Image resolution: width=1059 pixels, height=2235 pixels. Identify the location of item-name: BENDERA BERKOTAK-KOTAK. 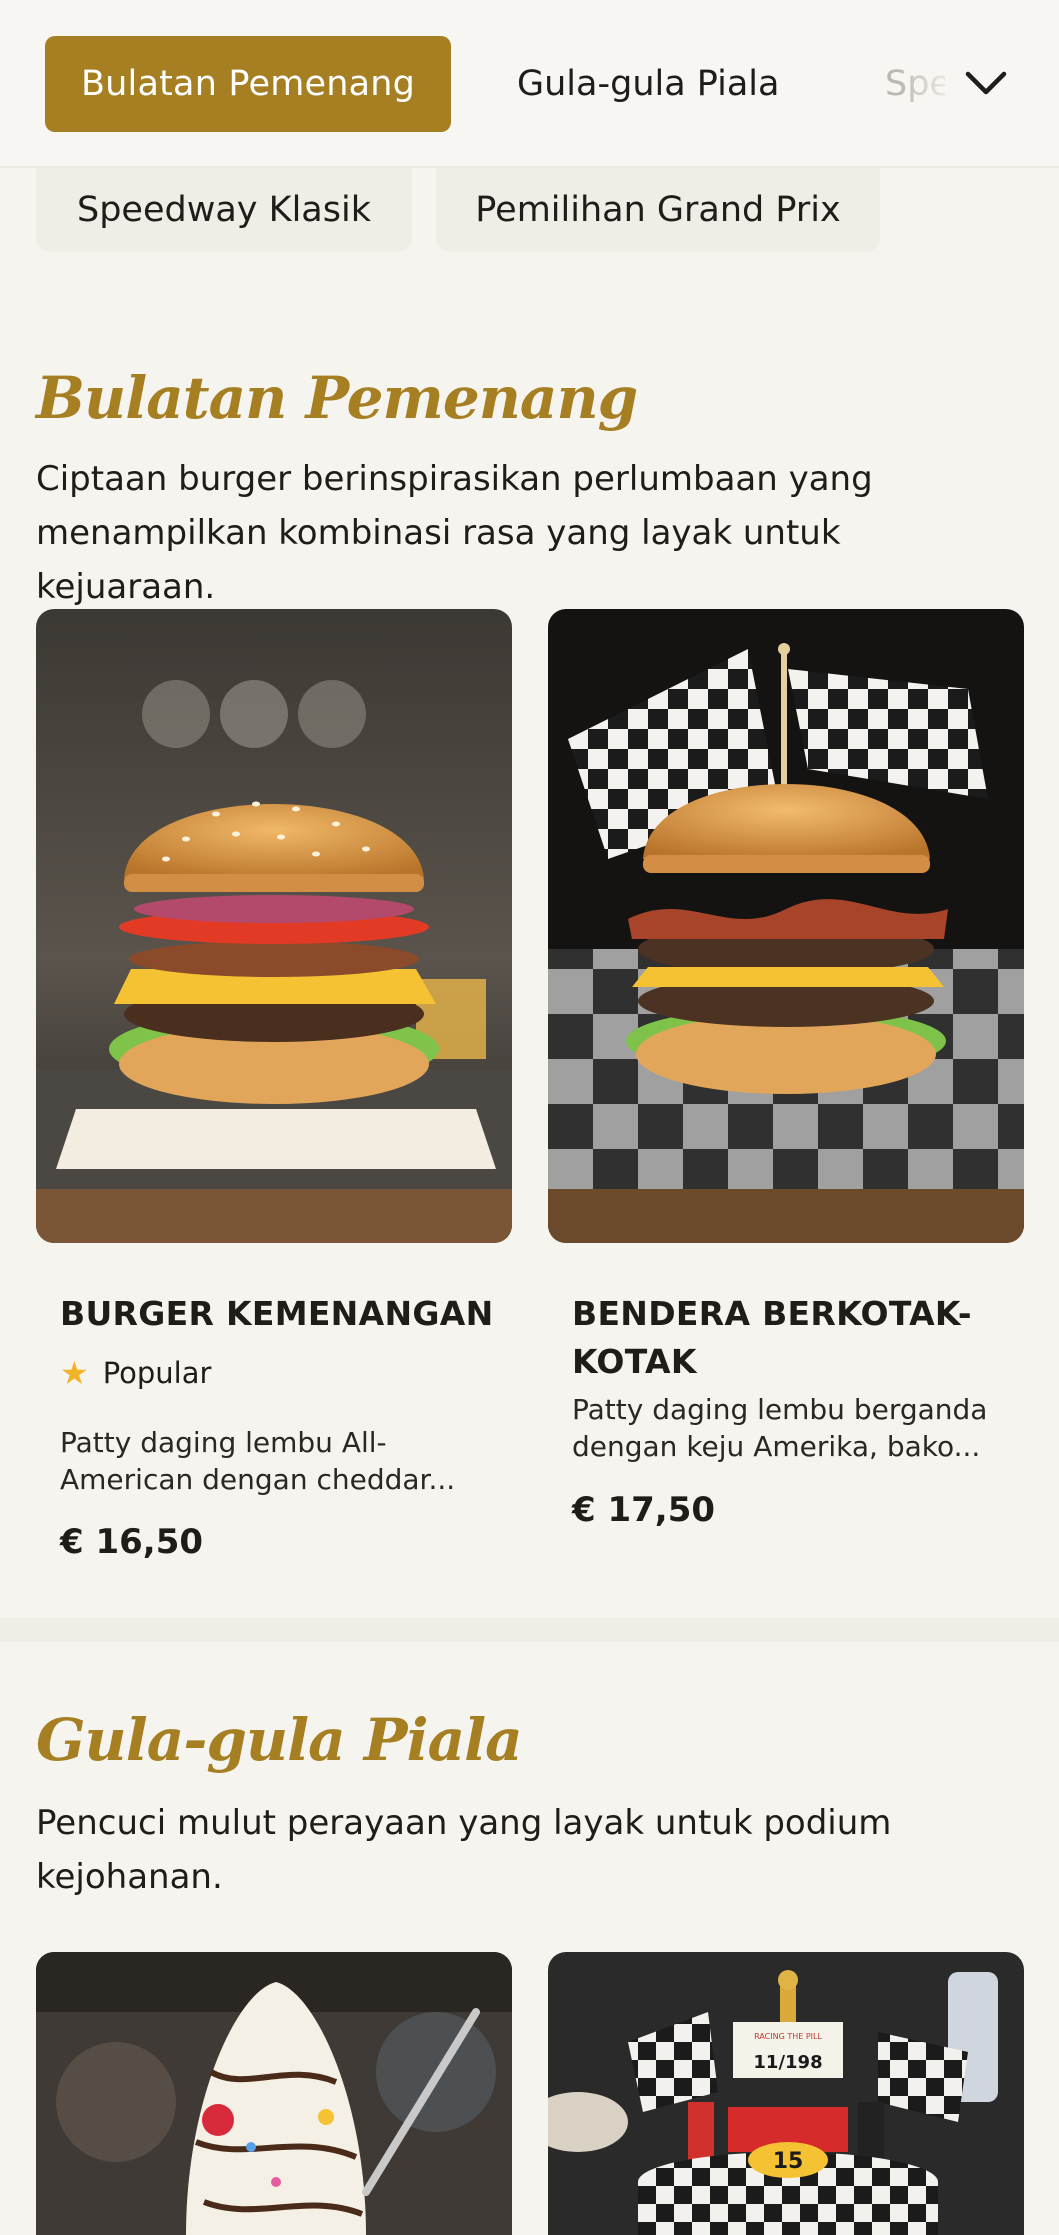
(787, 1338).